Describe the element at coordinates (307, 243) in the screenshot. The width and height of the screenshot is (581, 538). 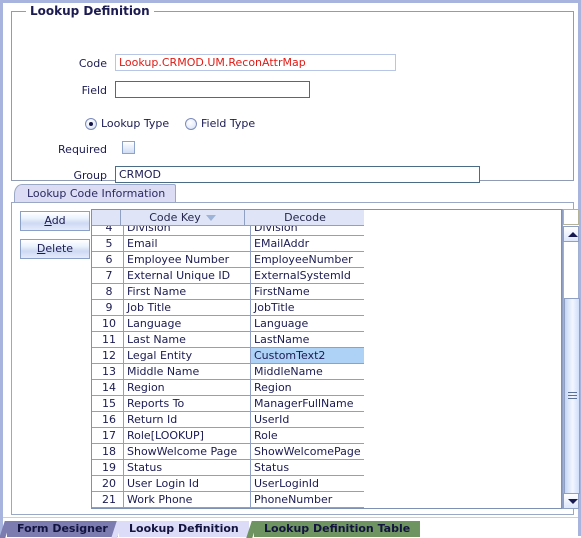
I see `table-cell-decode: EMailAddr` at that location.